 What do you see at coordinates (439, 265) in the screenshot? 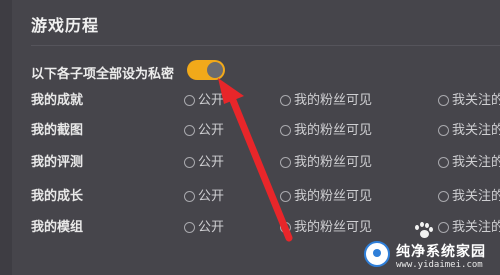
I see `watermark-url: www.yidaimei.com` at bounding box center [439, 265].